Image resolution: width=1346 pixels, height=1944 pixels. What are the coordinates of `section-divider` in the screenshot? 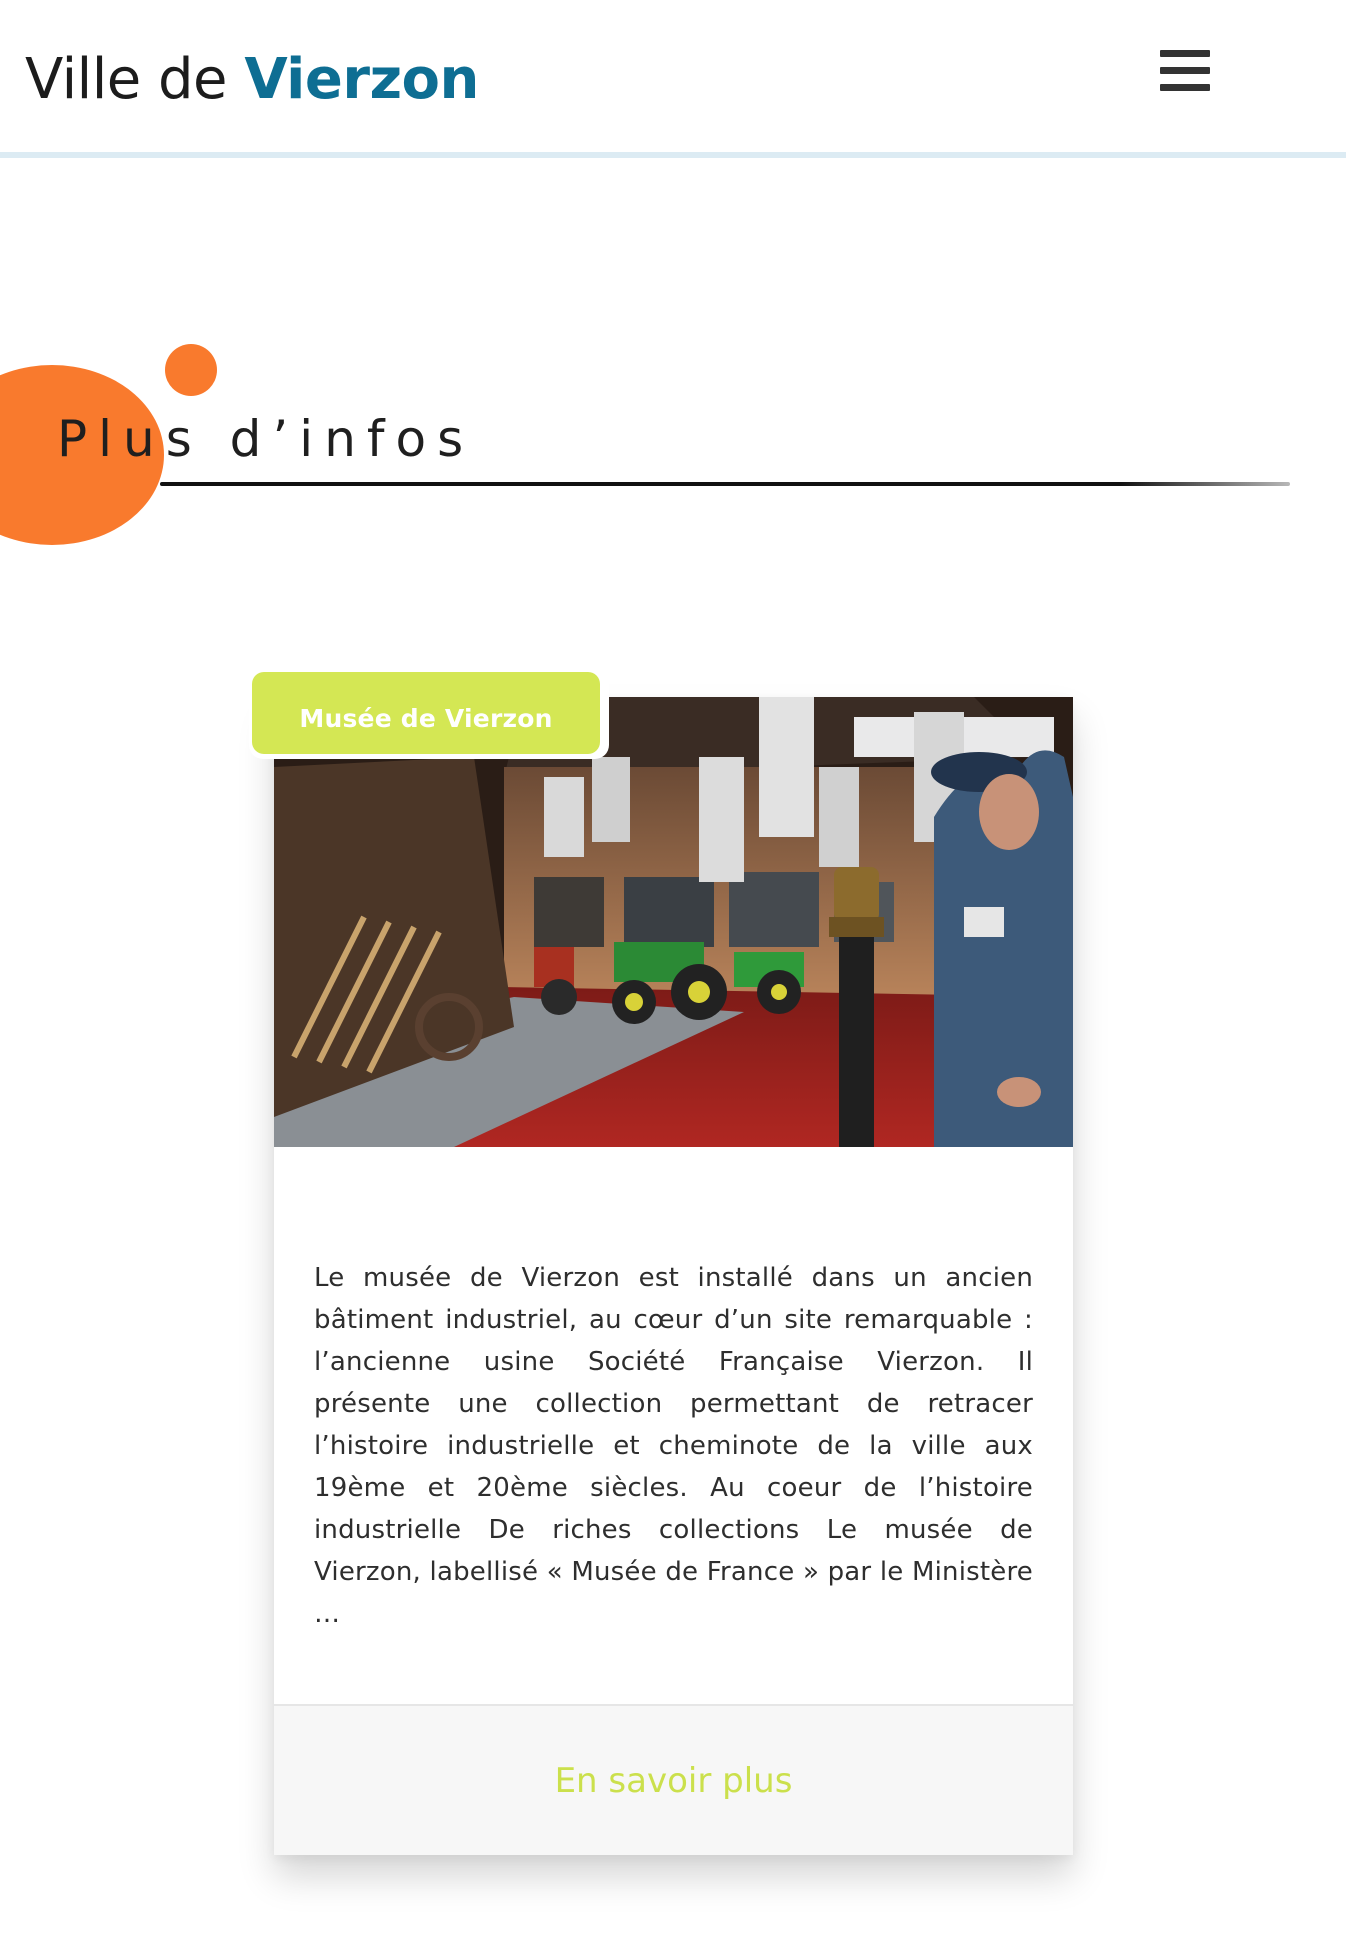 It's located at (725, 484).